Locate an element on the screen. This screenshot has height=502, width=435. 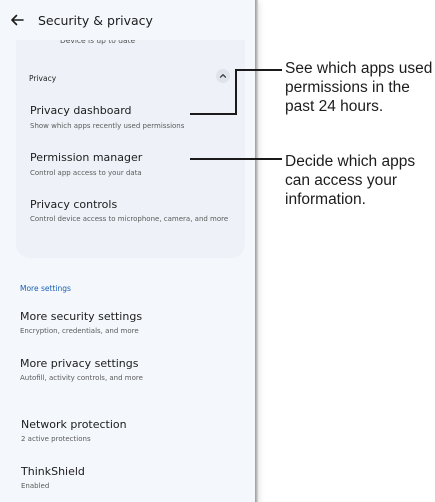
arrow-left-icon is located at coordinates (17, 20).